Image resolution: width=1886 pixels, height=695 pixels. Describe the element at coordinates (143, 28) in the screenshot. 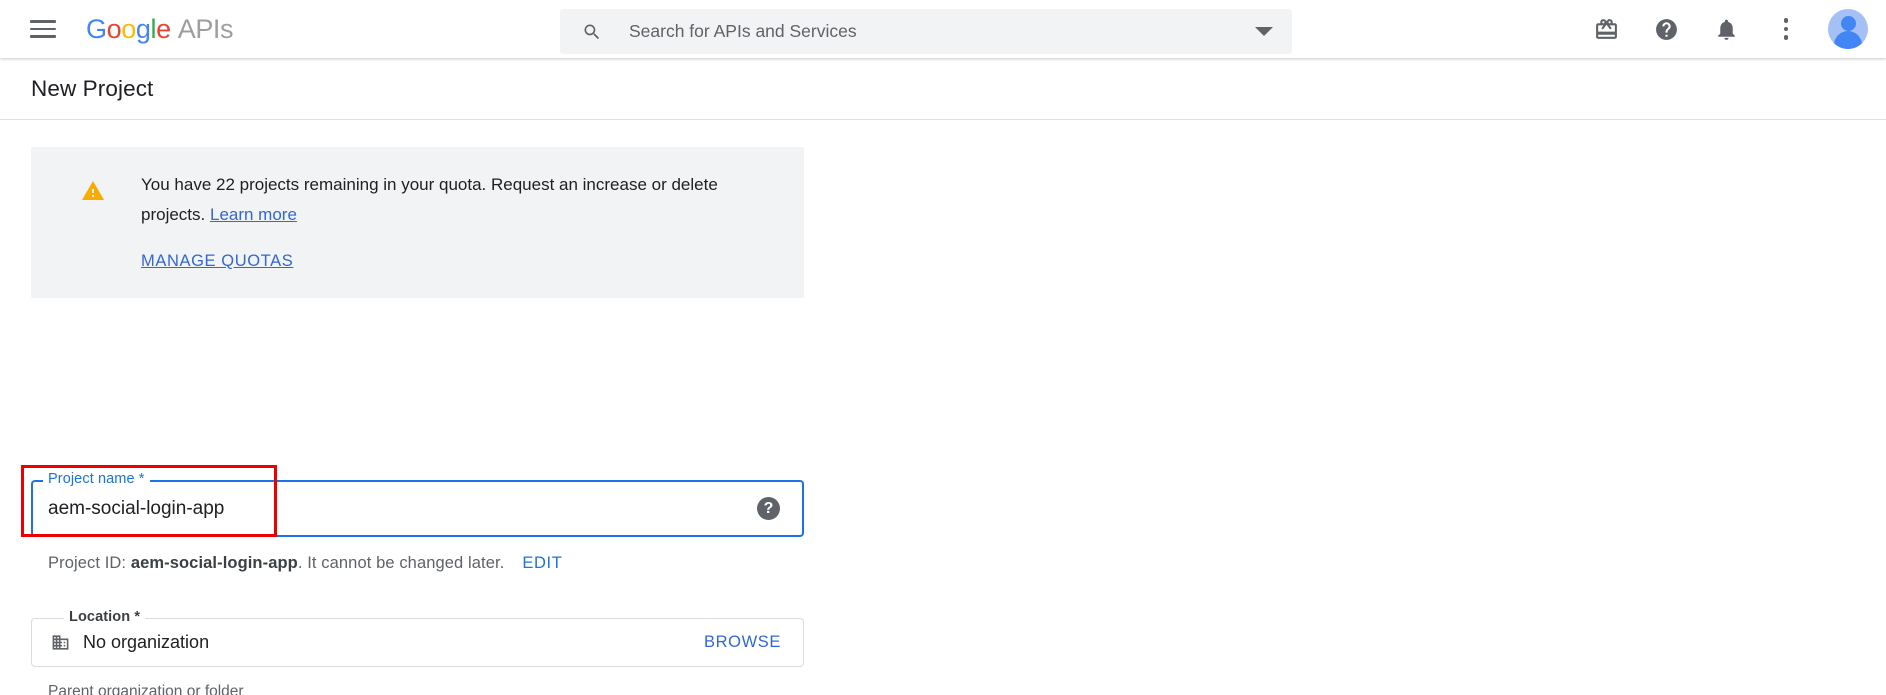

I see `logo-letter-g2: g` at that location.